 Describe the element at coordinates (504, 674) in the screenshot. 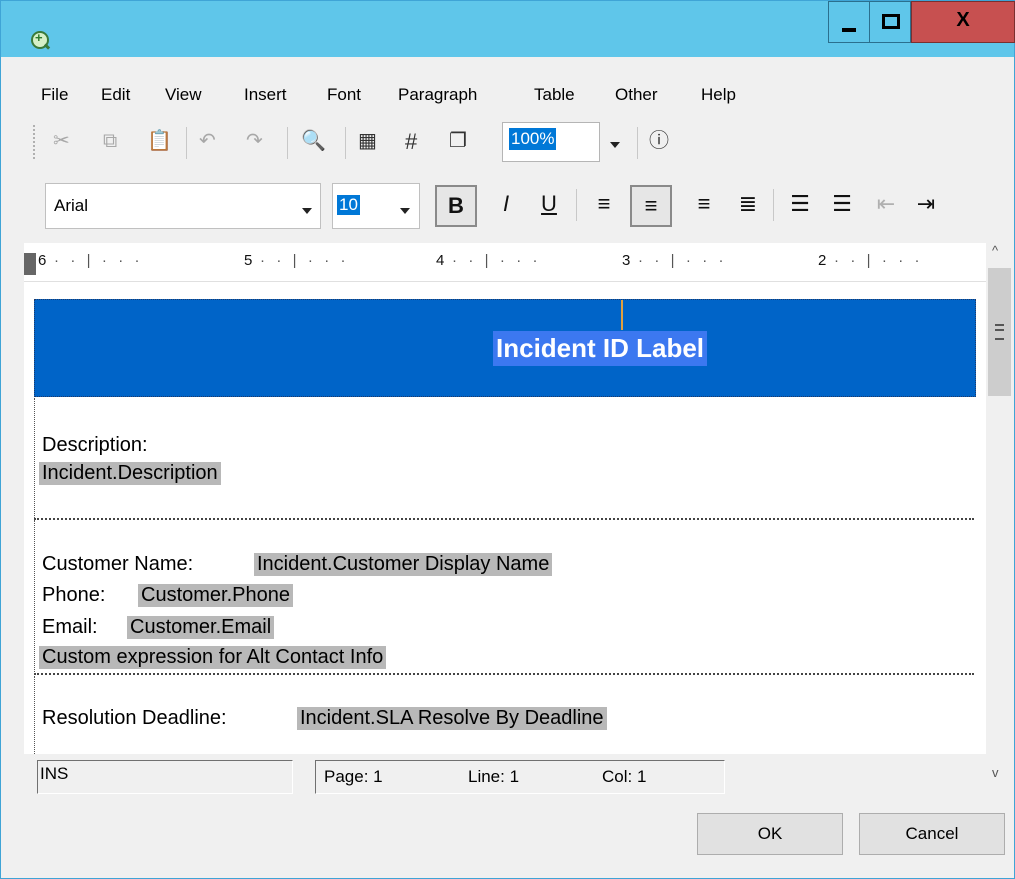

I see `section-divider` at that location.